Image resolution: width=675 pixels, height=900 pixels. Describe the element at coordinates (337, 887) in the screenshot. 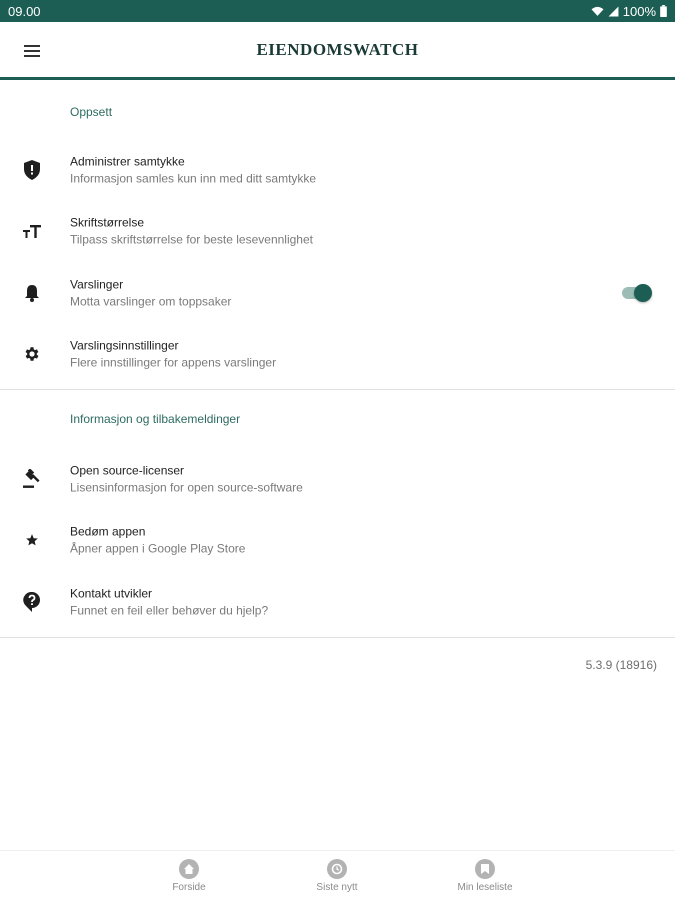

I see `nav-label: Siste nytt` at that location.